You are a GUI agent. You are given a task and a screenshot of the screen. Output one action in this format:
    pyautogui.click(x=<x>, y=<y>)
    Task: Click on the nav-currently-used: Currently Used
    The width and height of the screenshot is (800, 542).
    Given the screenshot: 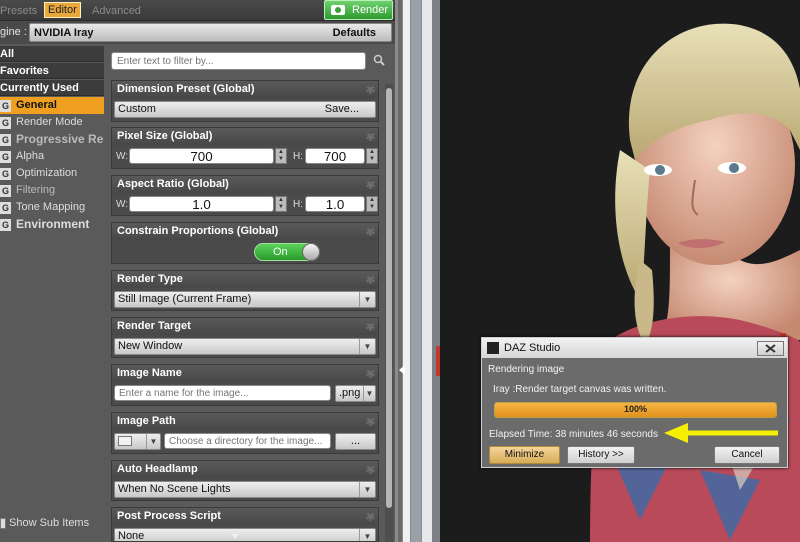 What is the action you would take?
    pyautogui.click(x=52, y=88)
    